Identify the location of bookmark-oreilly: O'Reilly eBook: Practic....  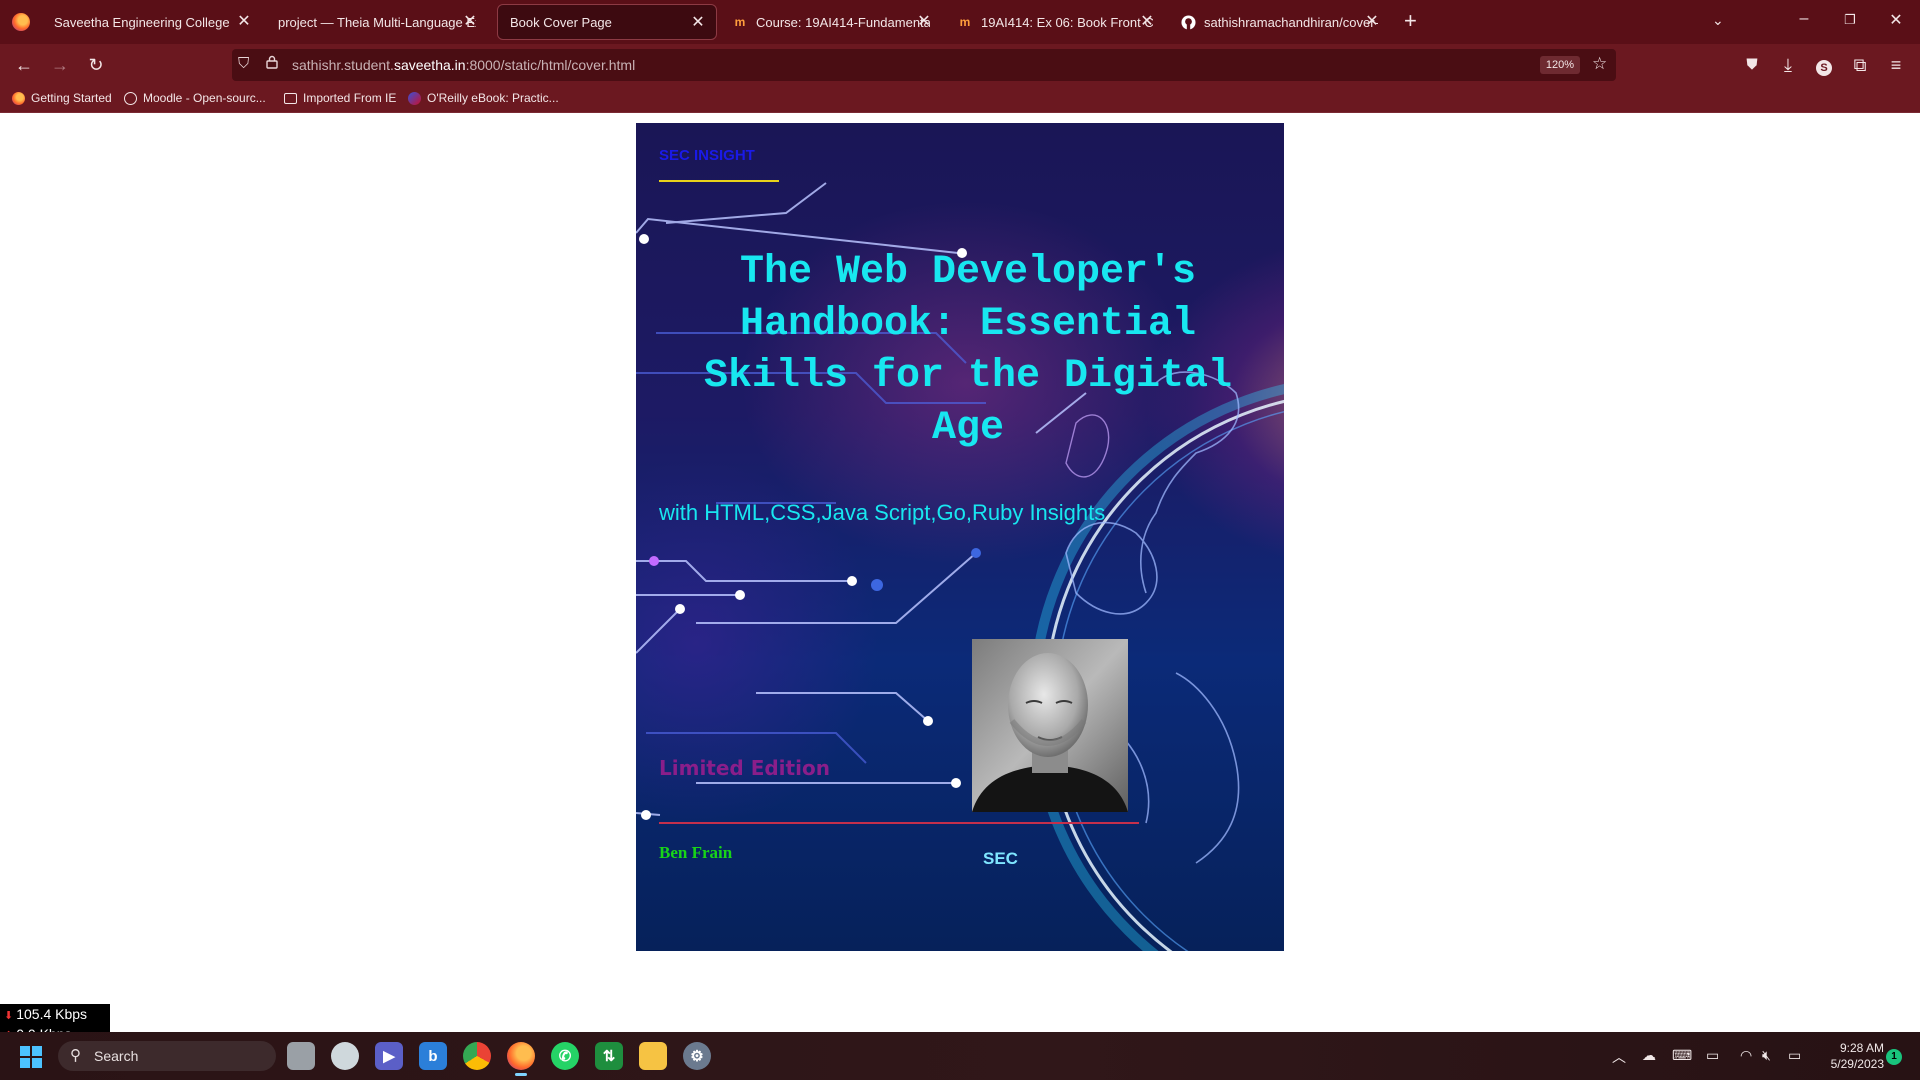
(483, 98).